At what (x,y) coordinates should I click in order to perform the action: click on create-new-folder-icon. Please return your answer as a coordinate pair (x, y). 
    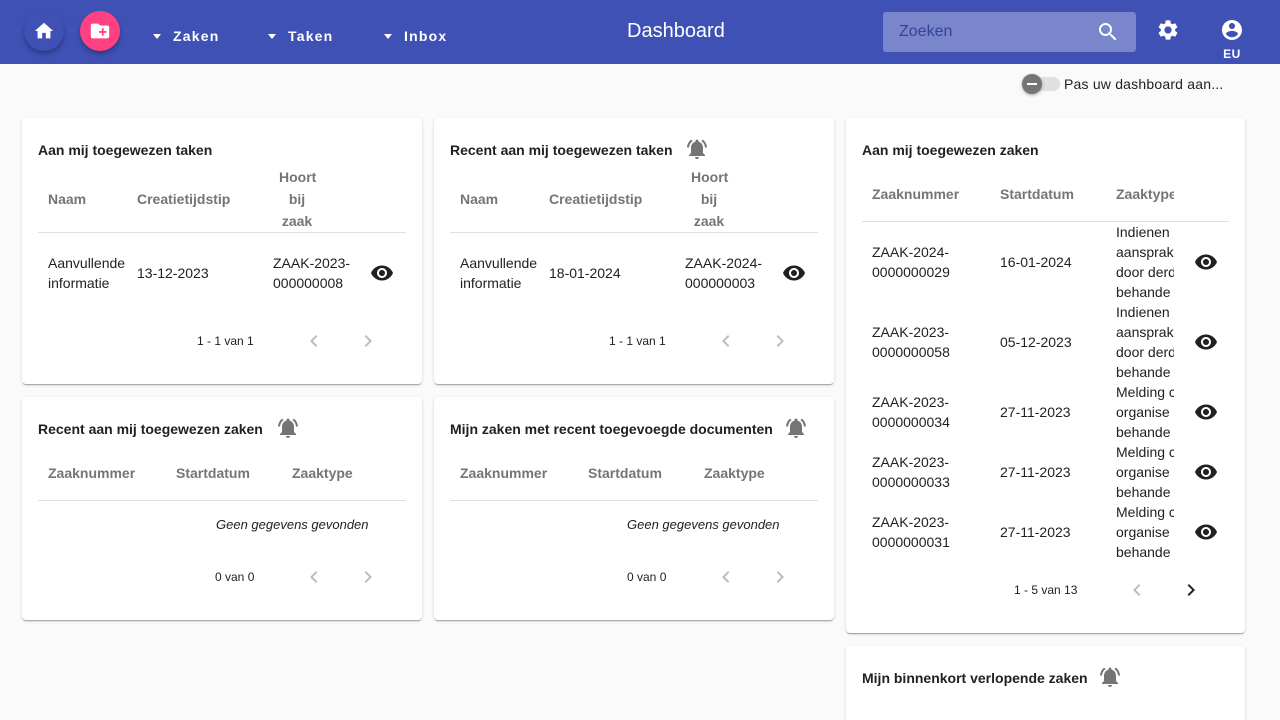
    Looking at the image, I should click on (100, 31).